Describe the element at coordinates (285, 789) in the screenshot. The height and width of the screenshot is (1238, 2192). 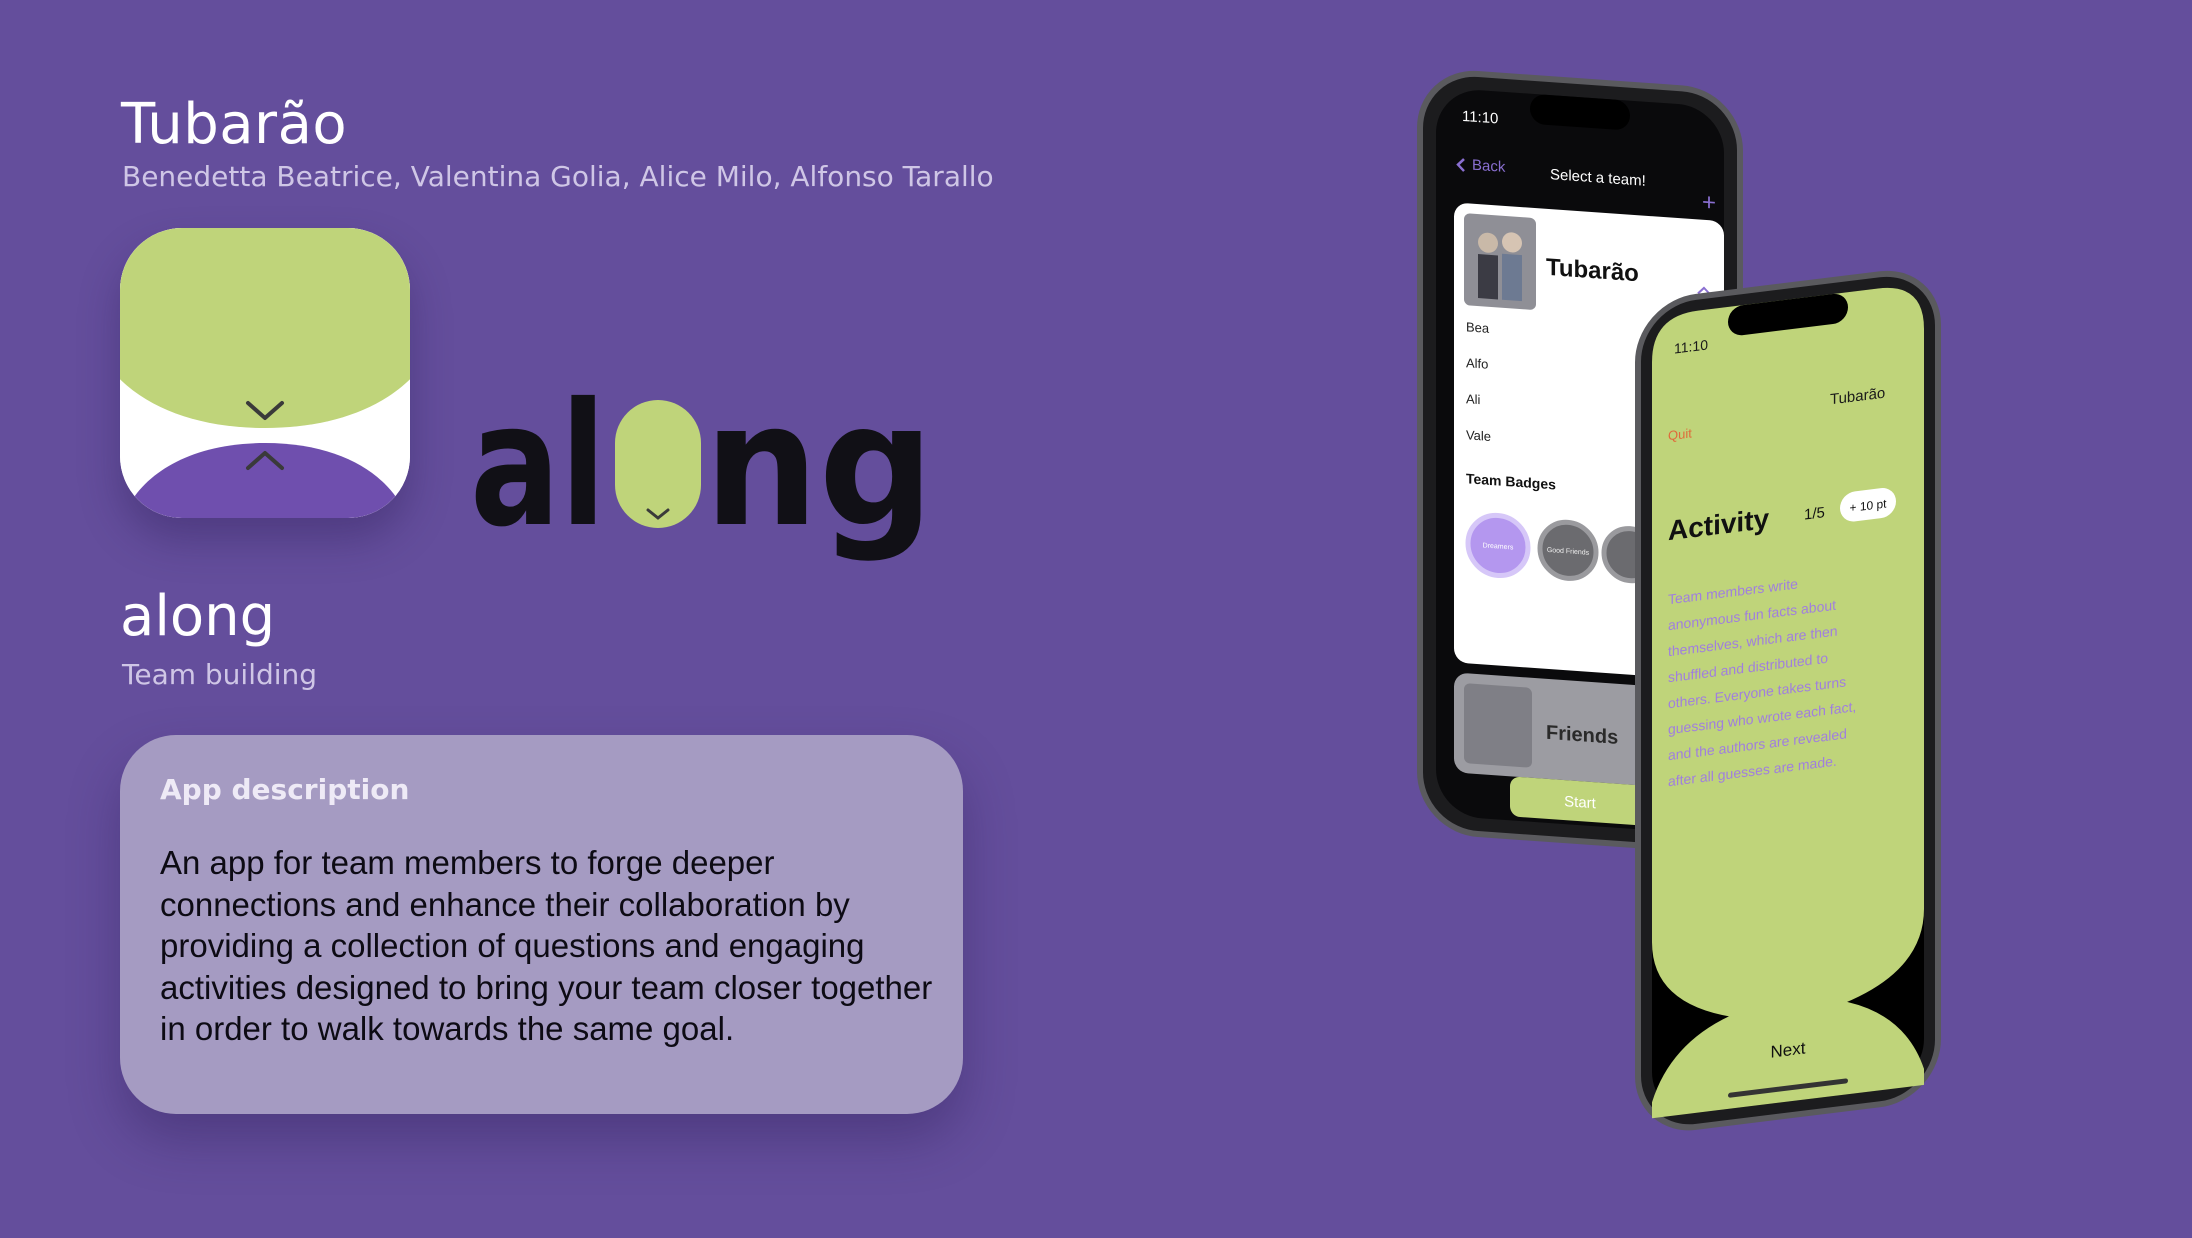
I see `description-heading: App description` at that location.